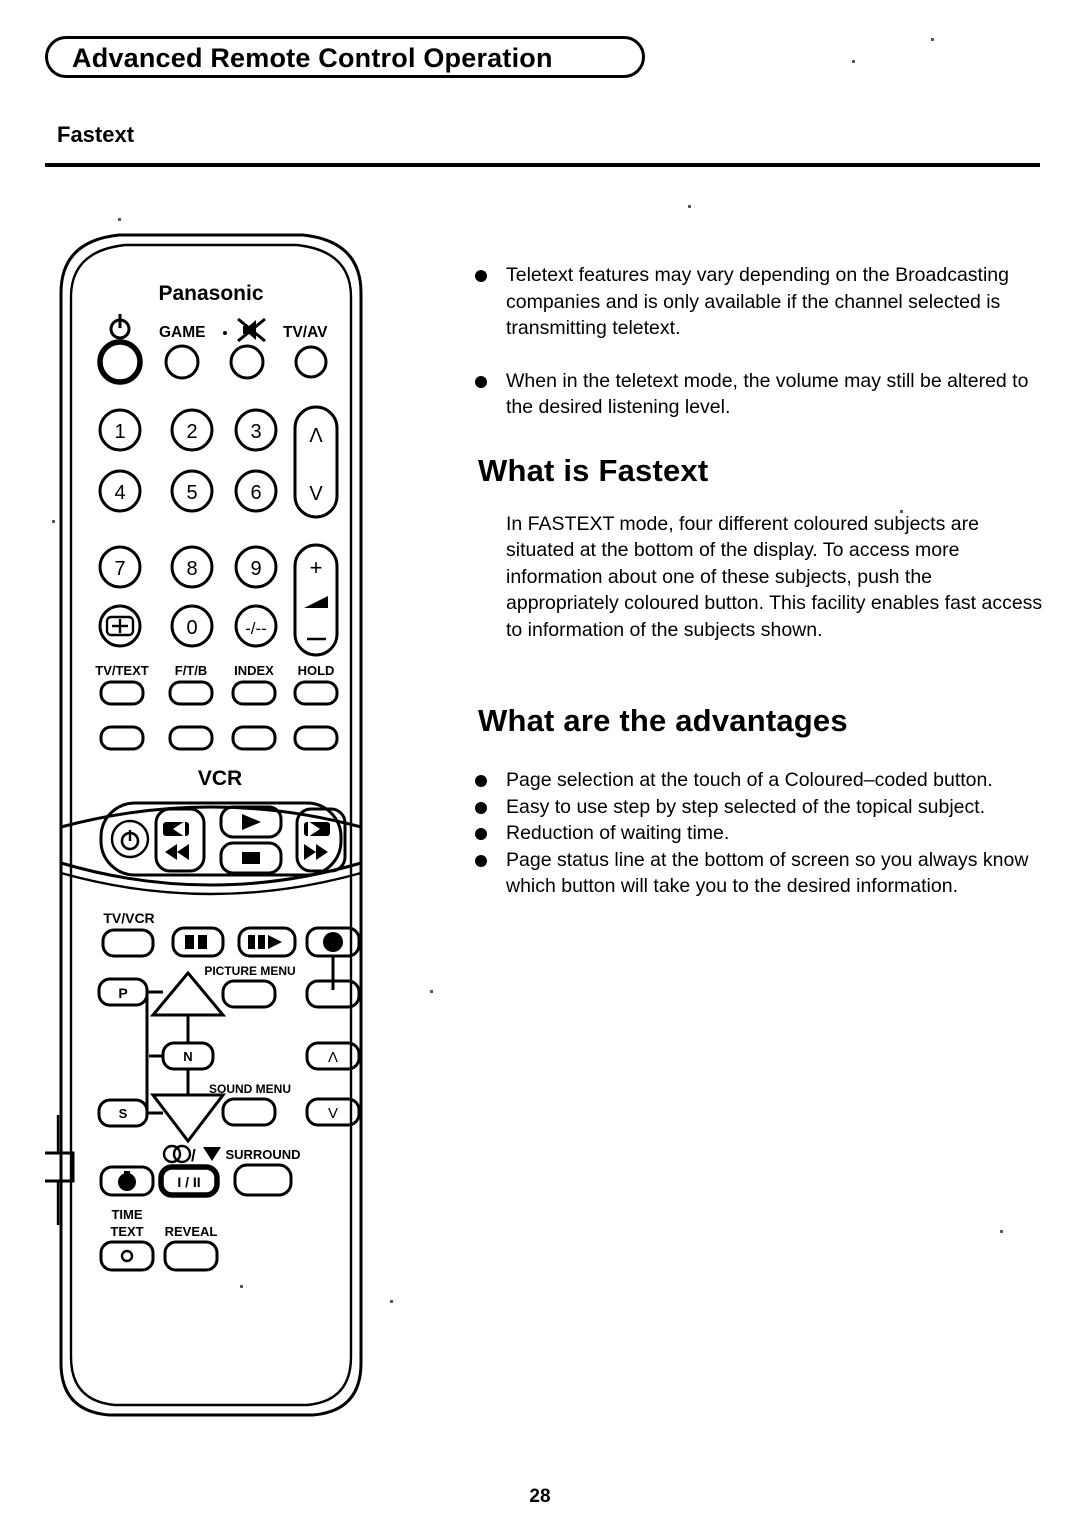 This screenshot has width=1080, height=1528. I want to click on svg-text: VCR, so click(220, 778).